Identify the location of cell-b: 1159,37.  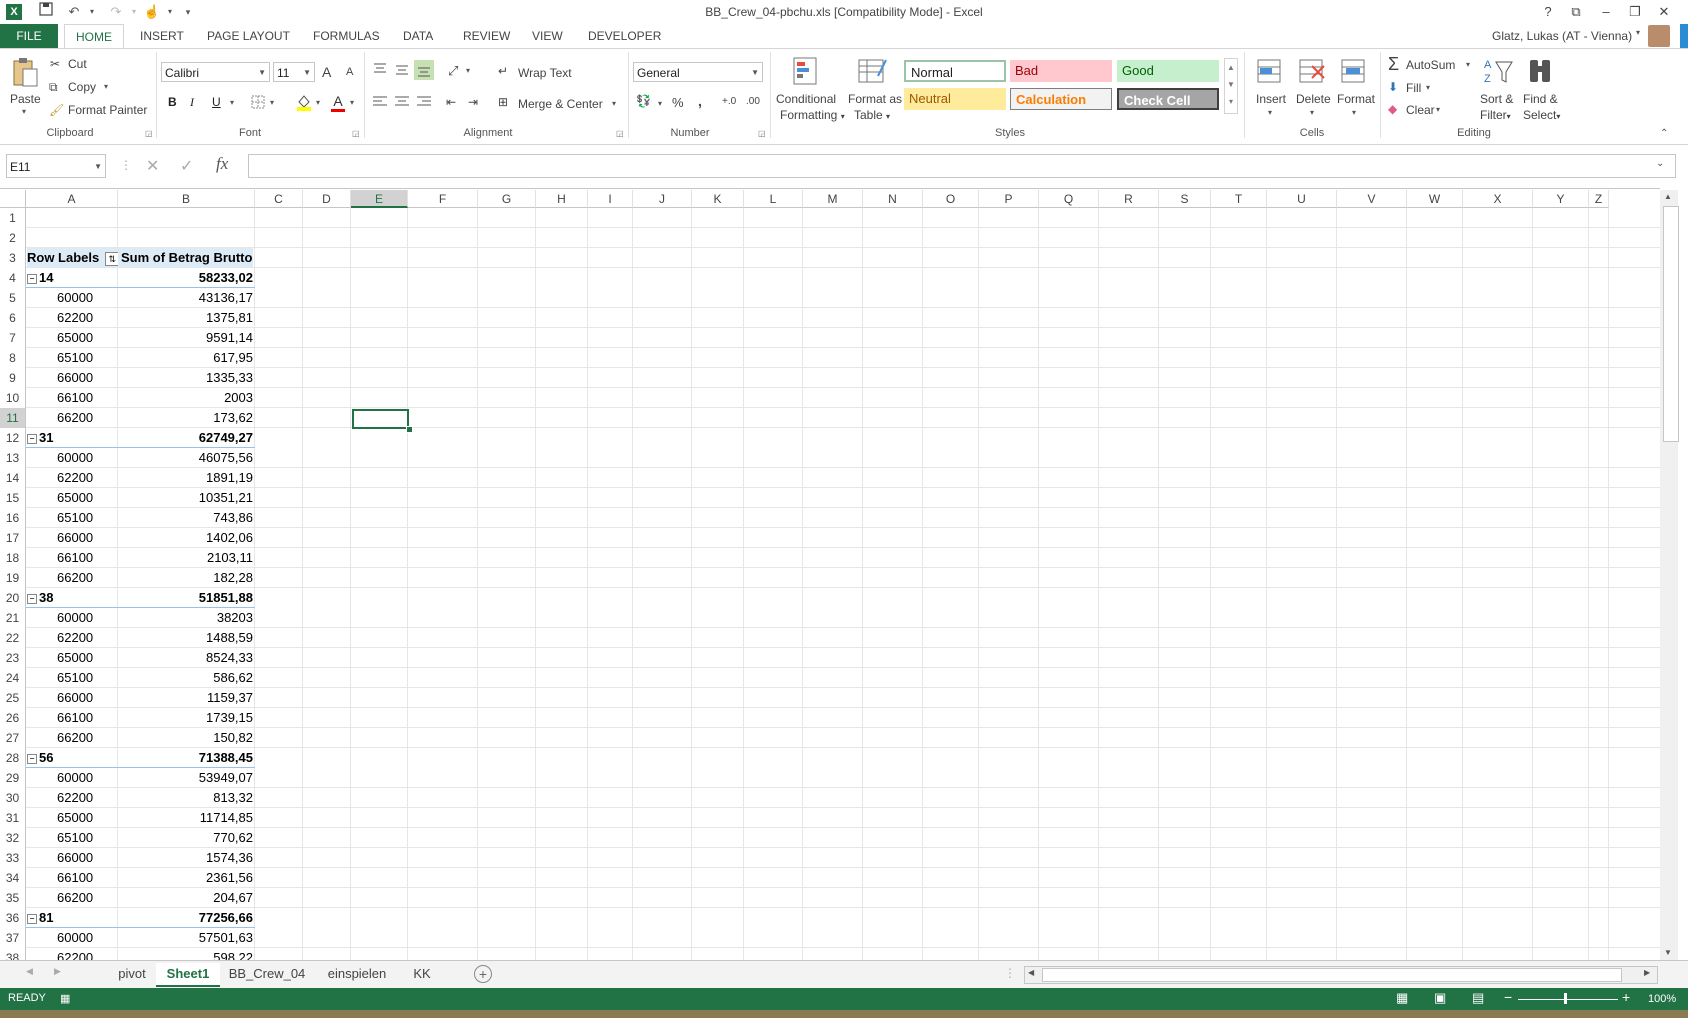
(185, 698).